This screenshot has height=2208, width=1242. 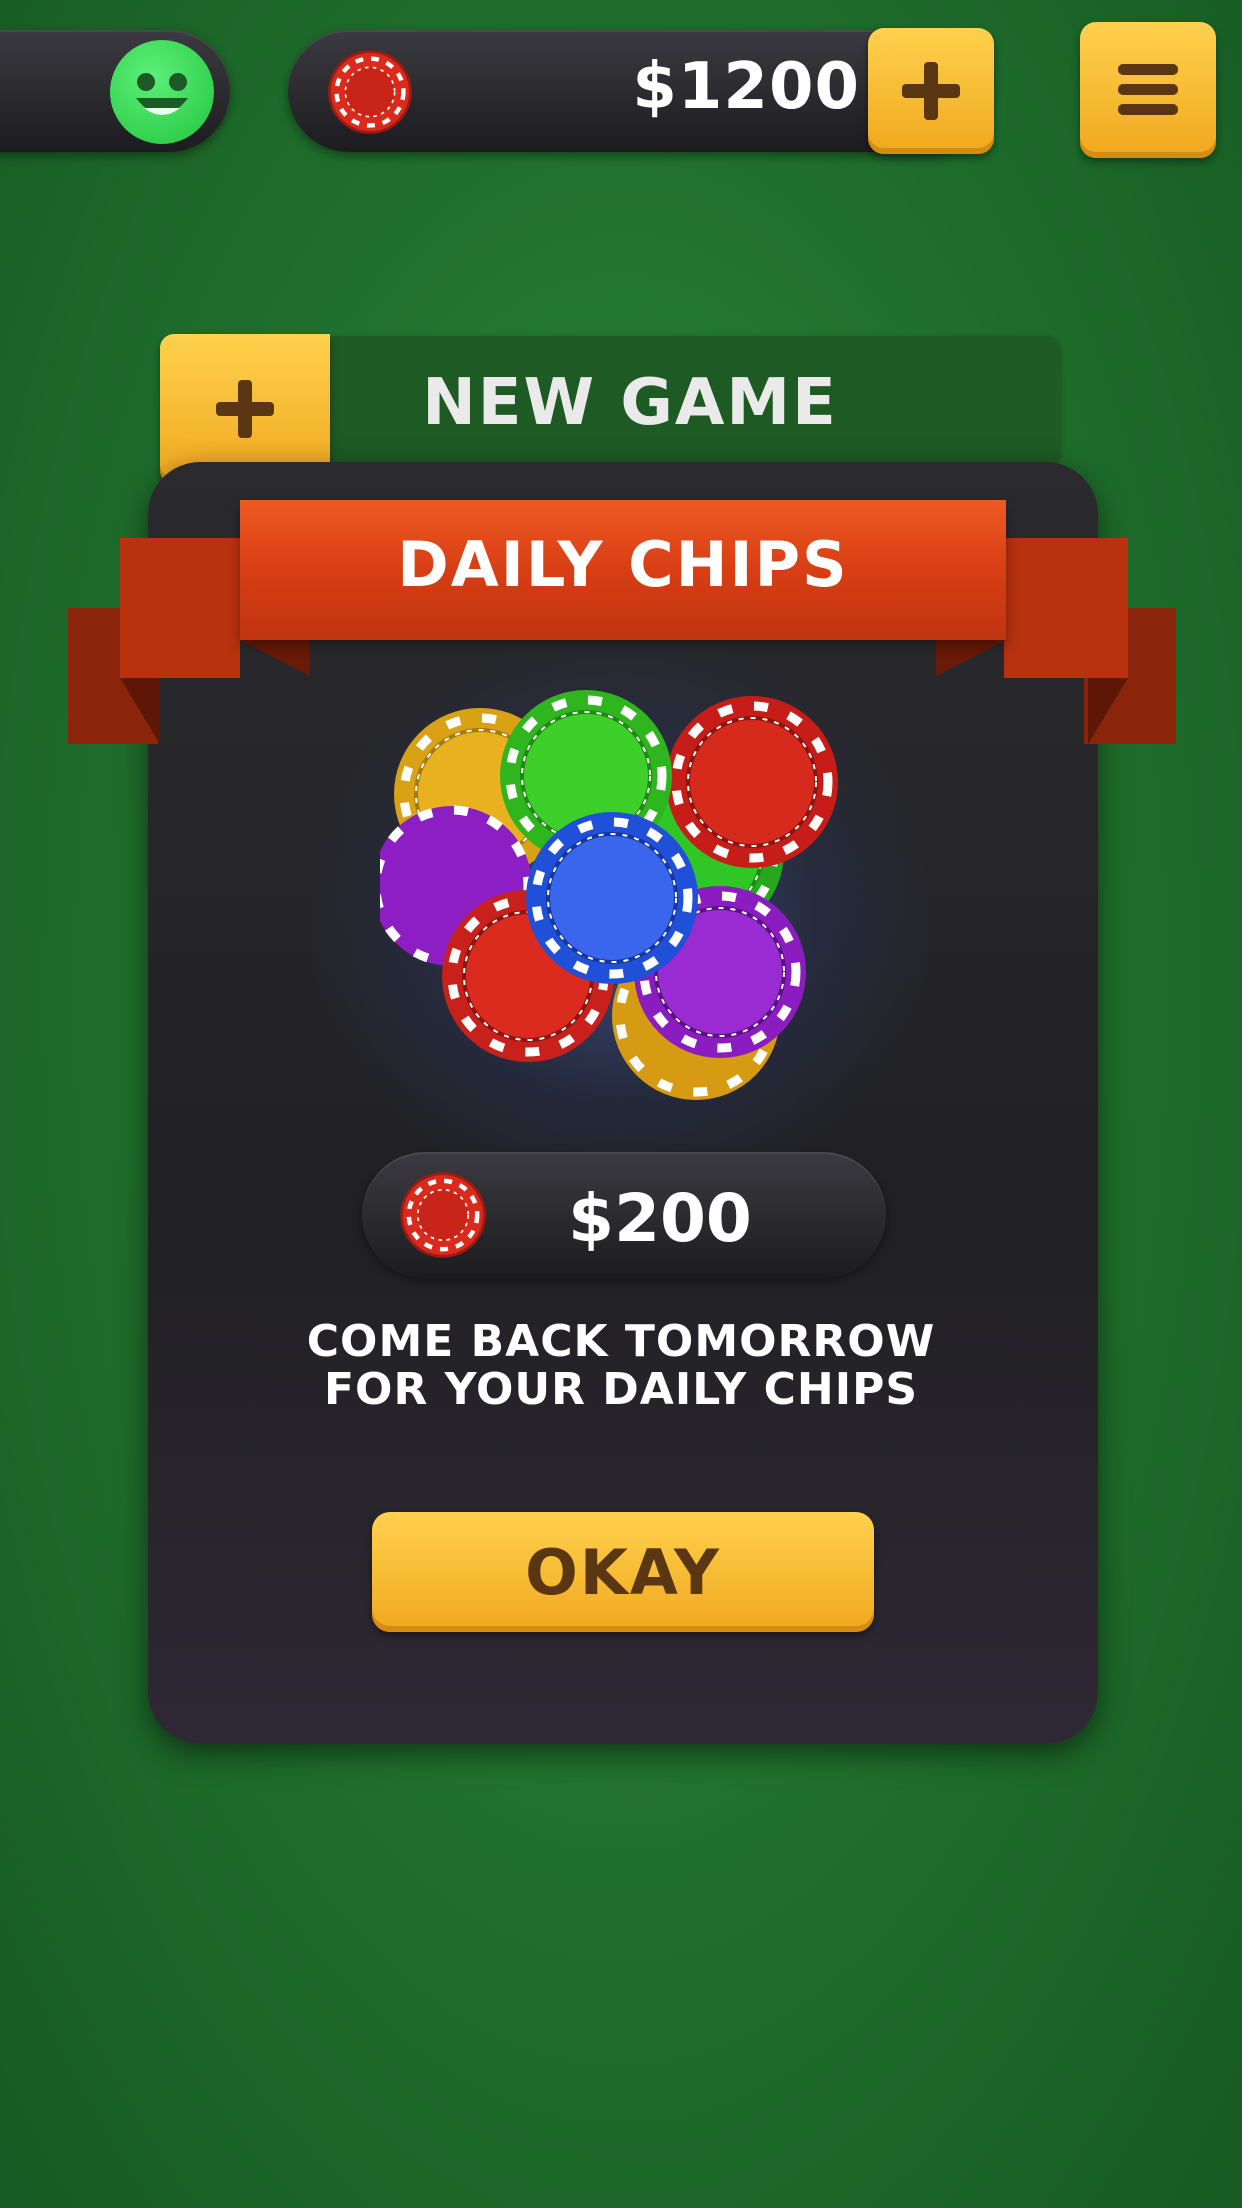 I want to click on ribbon-shadow-left, so click(x=140, y=711).